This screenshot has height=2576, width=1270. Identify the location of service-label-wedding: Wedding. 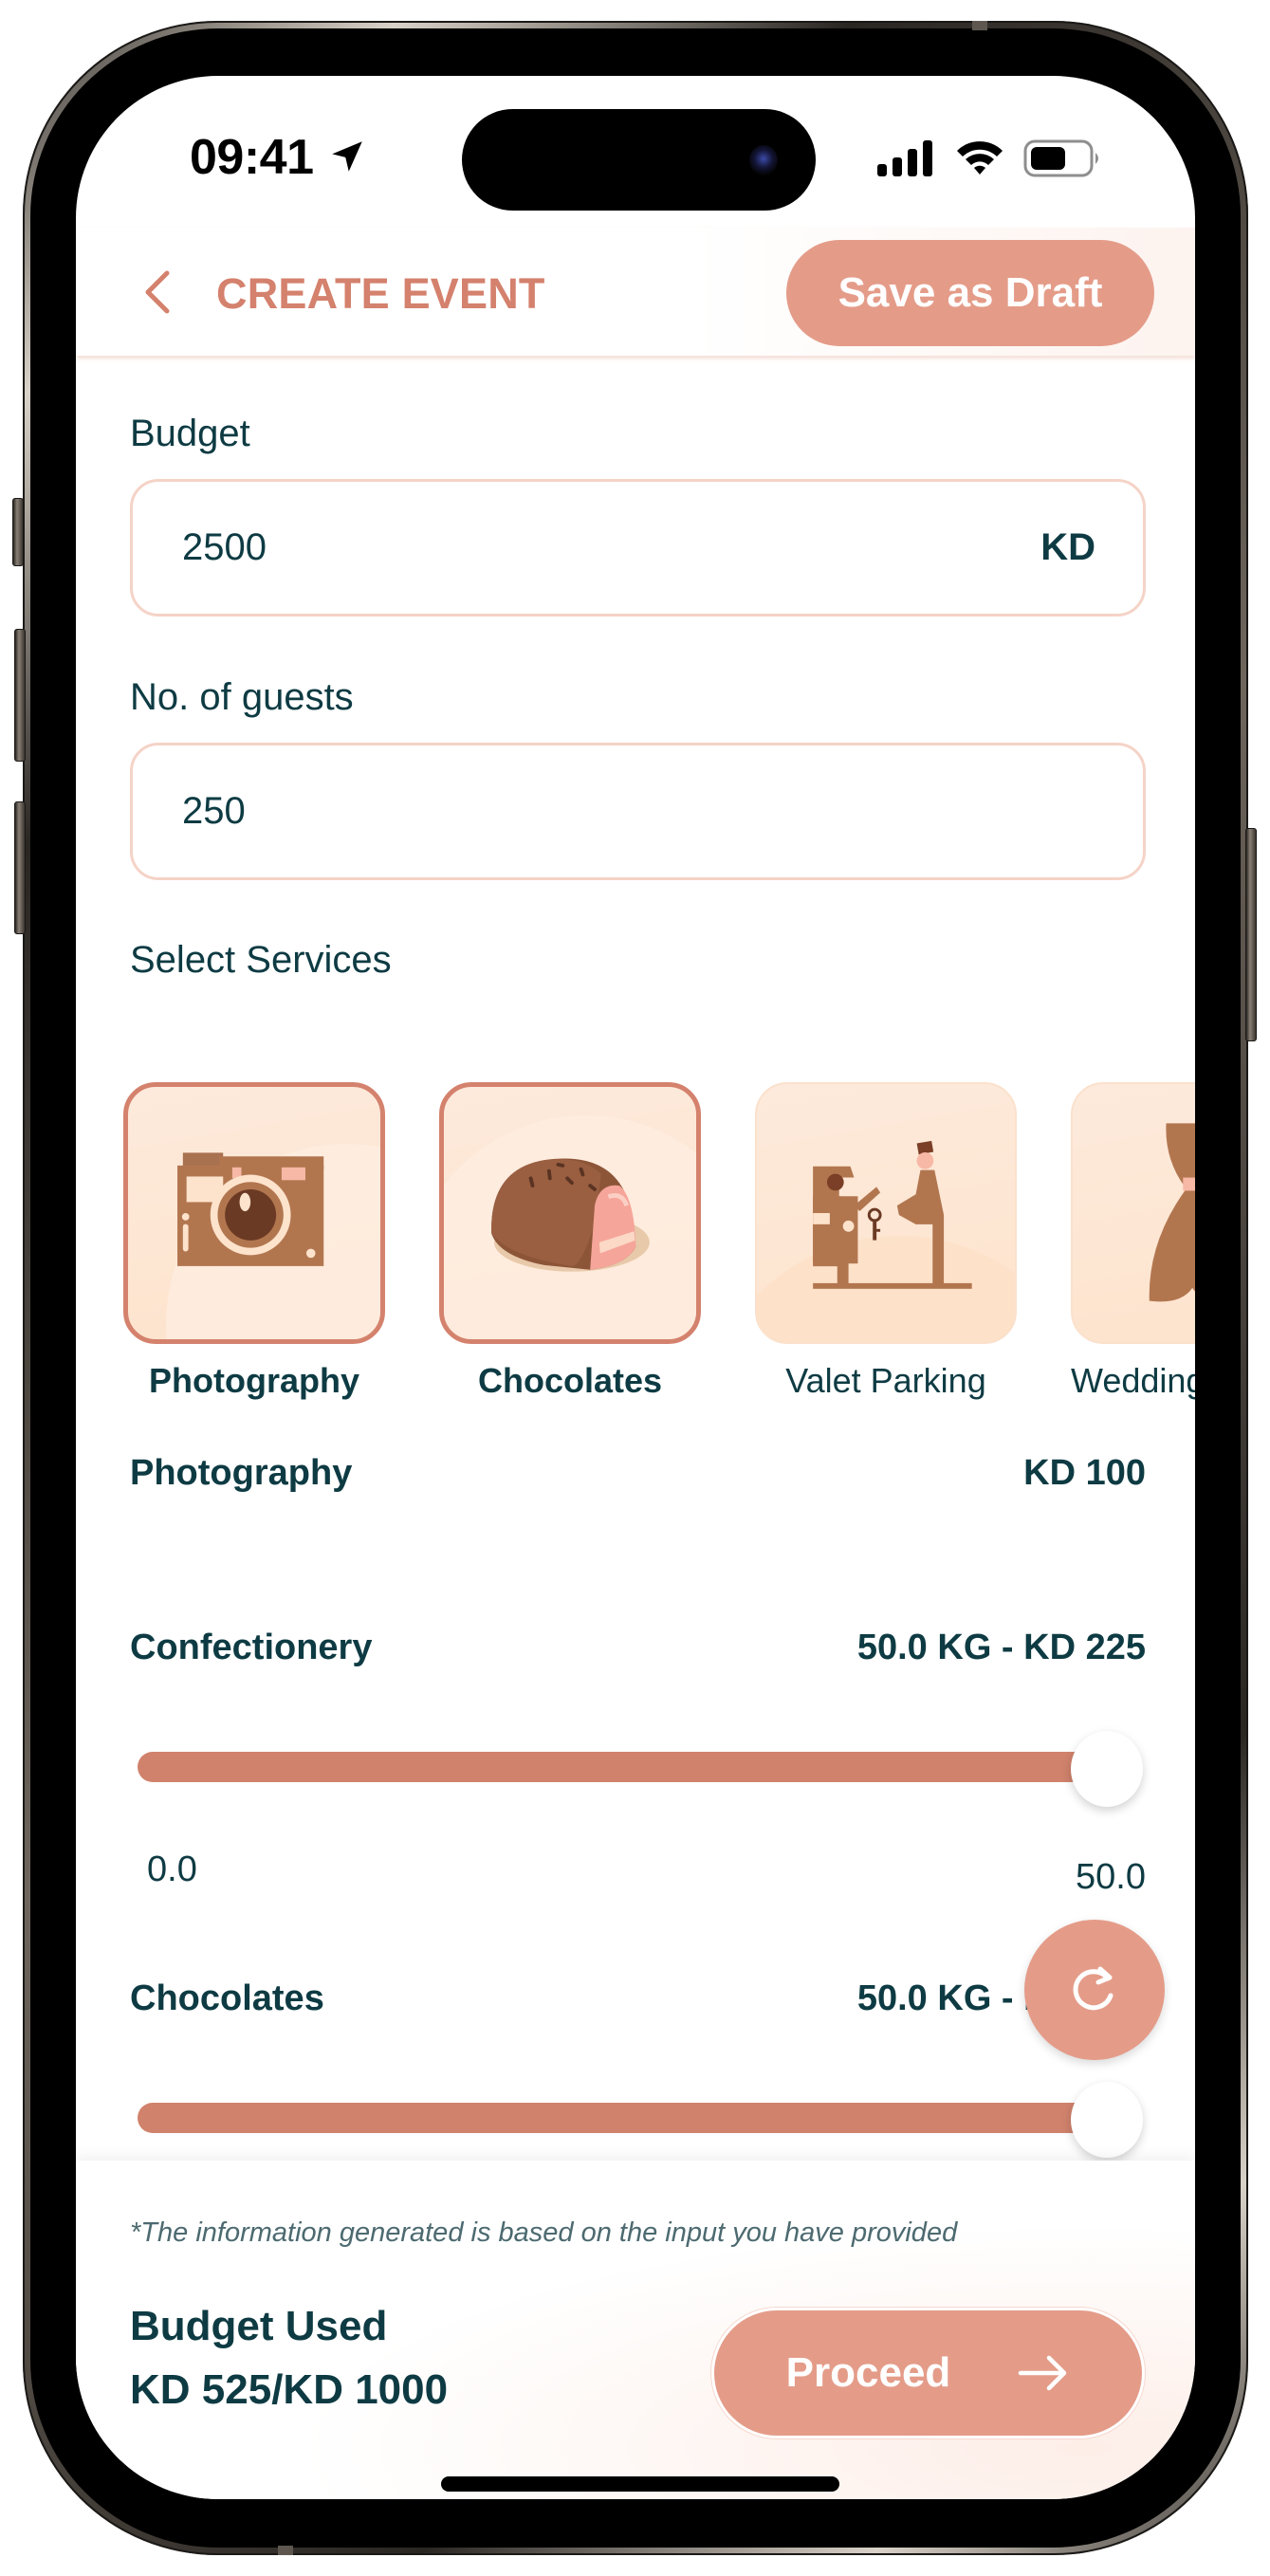
(1133, 1380).